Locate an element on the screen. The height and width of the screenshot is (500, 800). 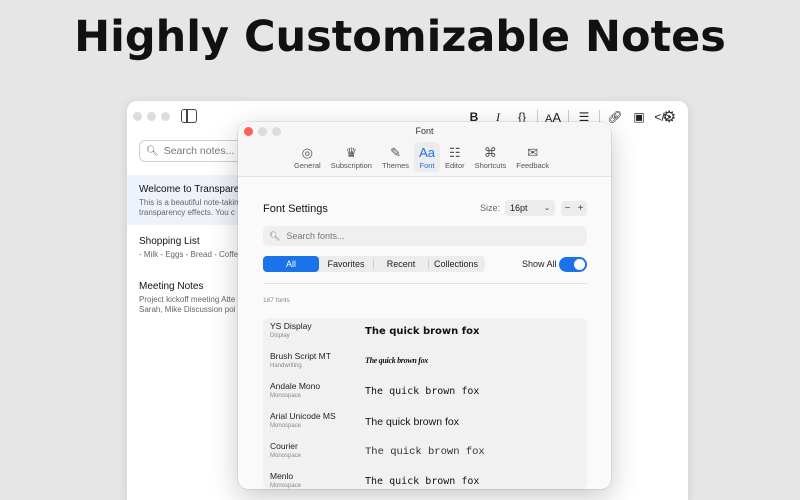
note-title: Shopping List is located at coordinates (169, 241).